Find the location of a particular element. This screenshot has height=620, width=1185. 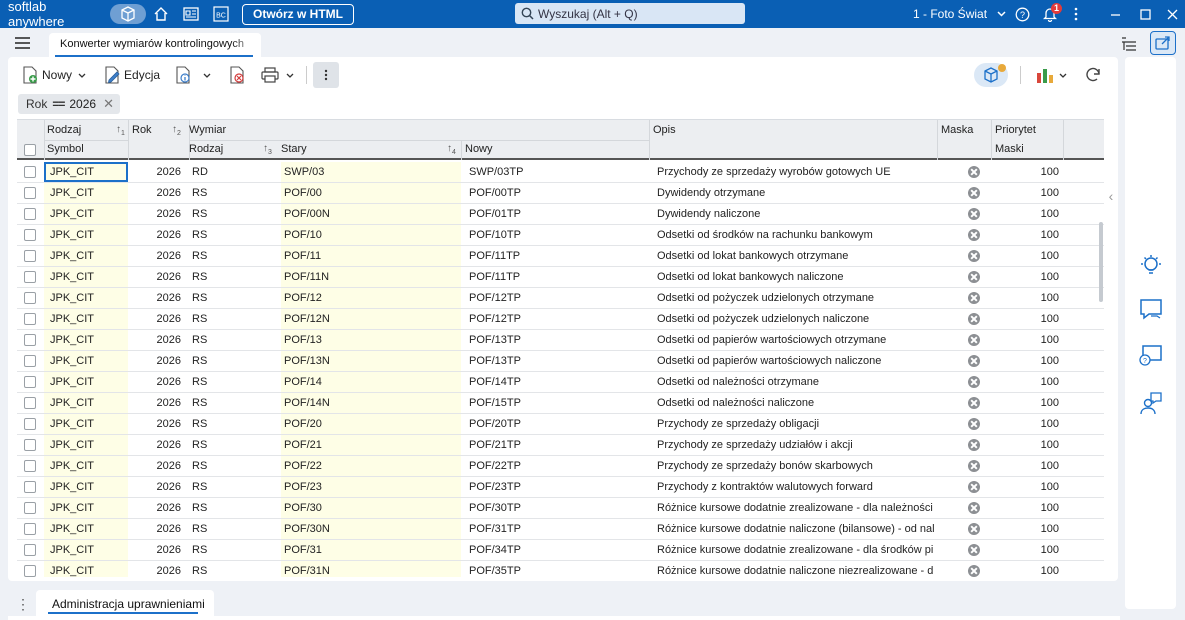

minimize-button is located at coordinates (1115, 14).